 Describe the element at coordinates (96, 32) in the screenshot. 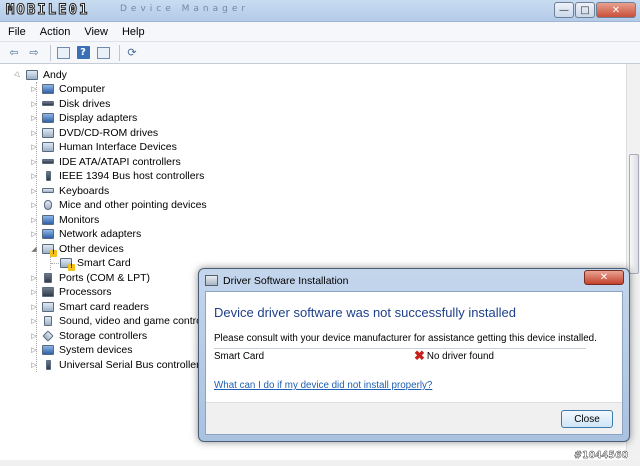

I see `menu-view: View` at that location.